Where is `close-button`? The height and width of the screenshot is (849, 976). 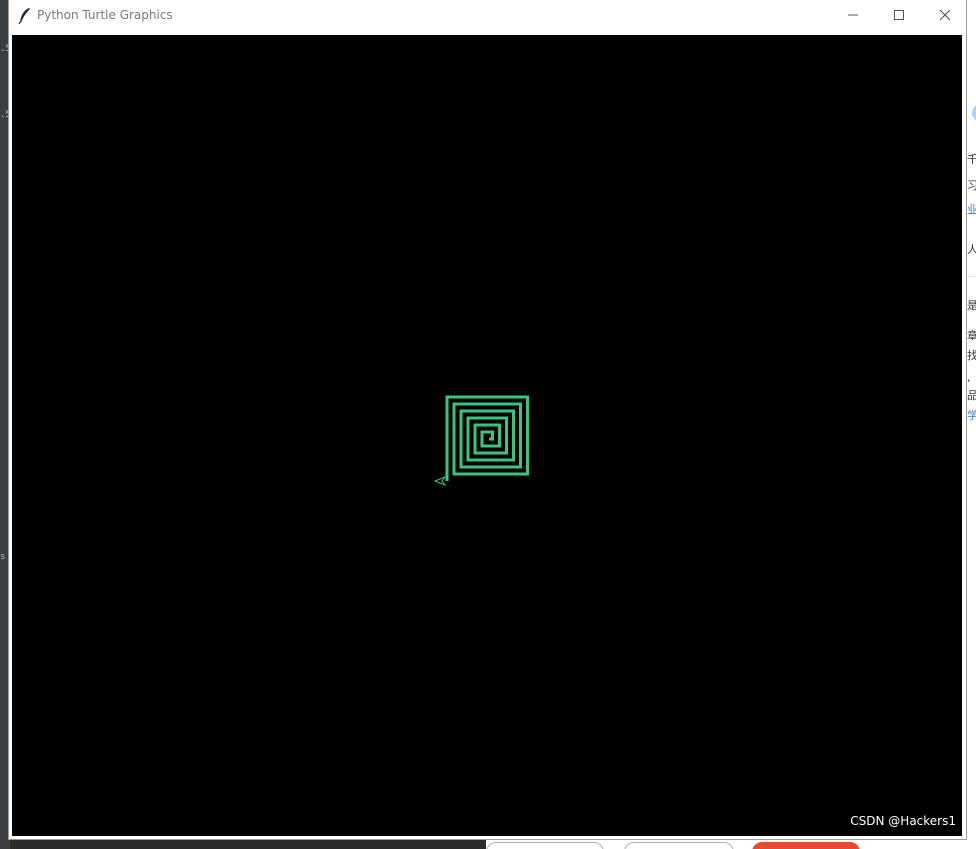
close-button is located at coordinates (945, 15).